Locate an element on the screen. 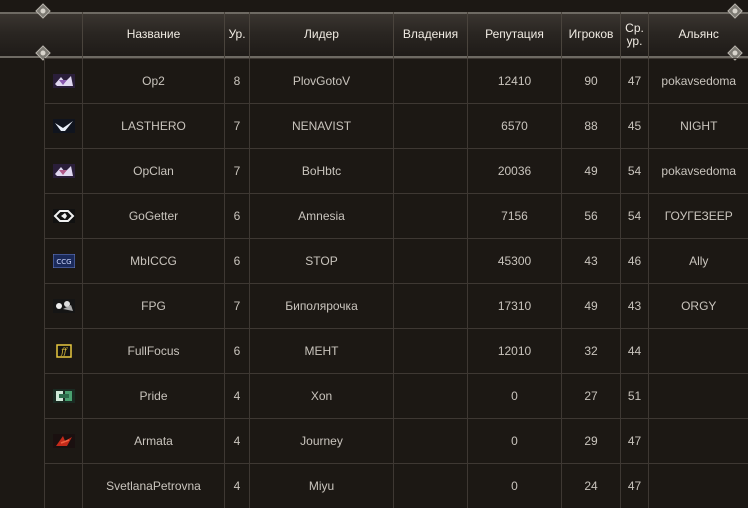 This screenshot has width=748, height=508. cell-name: FullFocus is located at coordinates (154, 350).